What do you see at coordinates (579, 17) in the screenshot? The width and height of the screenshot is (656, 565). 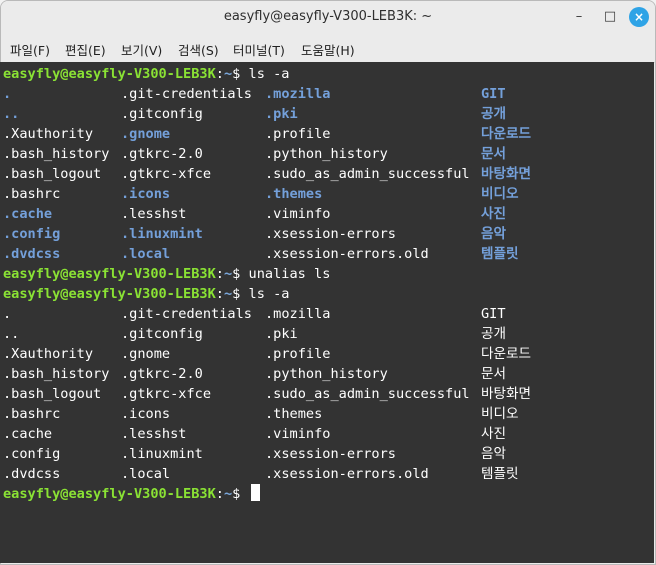 I see `minimize-button: –` at bounding box center [579, 17].